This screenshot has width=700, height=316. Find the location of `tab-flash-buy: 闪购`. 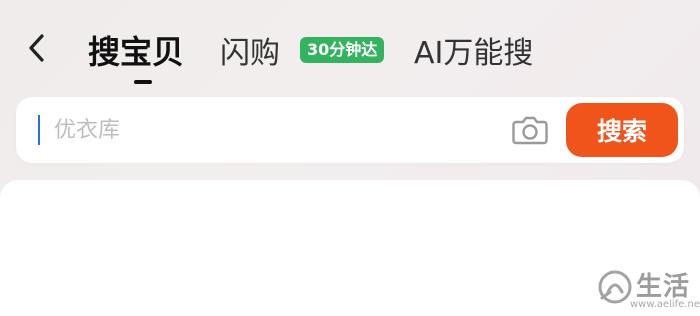

tab-flash-buy: 闪购 is located at coordinates (250, 50).